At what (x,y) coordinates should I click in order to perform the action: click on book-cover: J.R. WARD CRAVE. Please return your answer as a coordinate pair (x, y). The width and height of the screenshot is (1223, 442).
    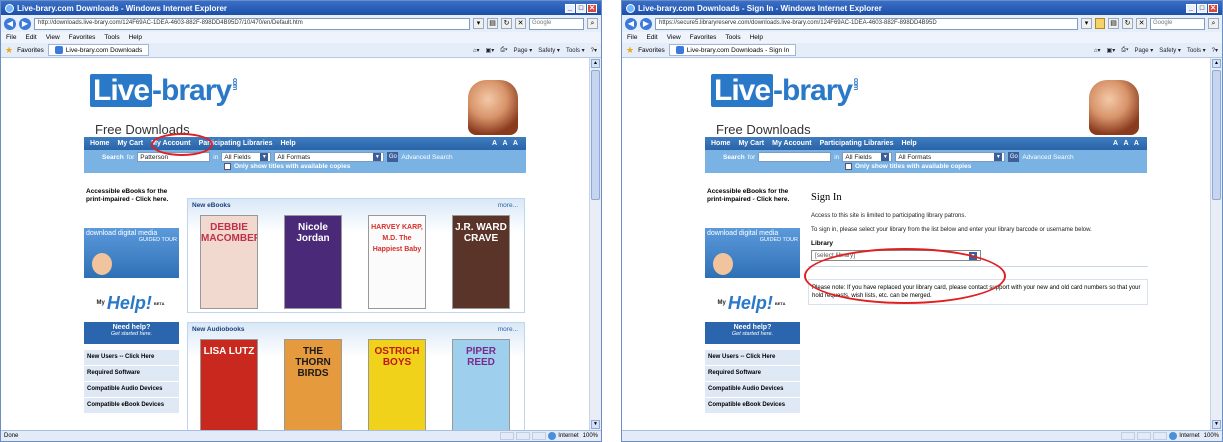
    Looking at the image, I should click on (481, 262).